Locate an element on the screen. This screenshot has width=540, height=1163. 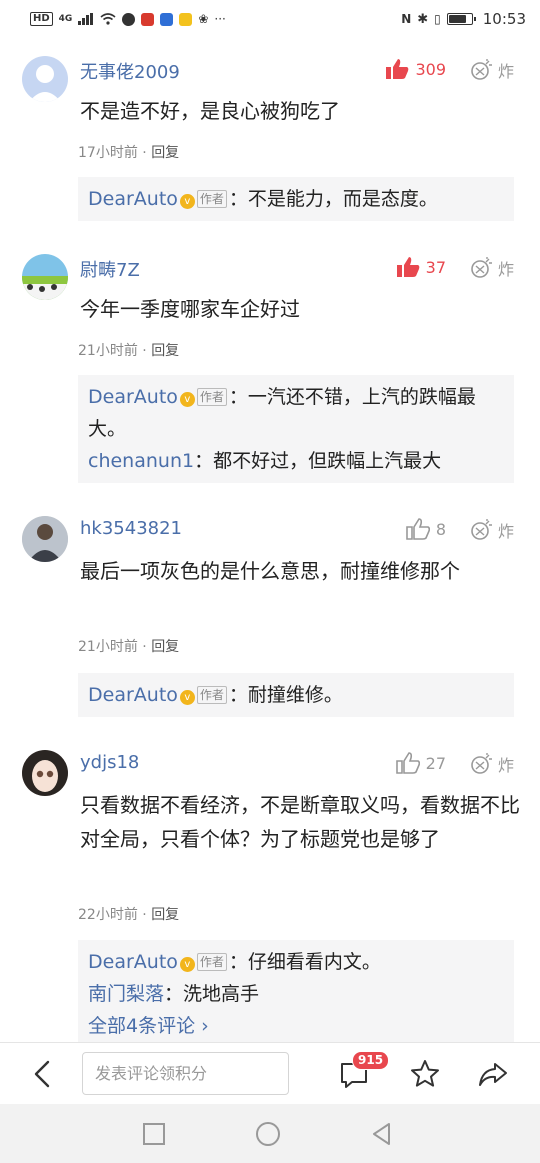
battery-level is located at coordinates (457, 19).